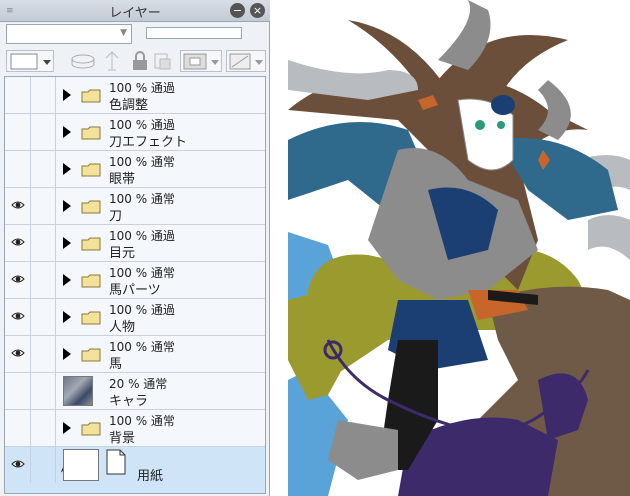  Describe the element at coordinates (135, 391) in the screenshot. I see `layer-row: 20 % 通常 キャラ` at that location.